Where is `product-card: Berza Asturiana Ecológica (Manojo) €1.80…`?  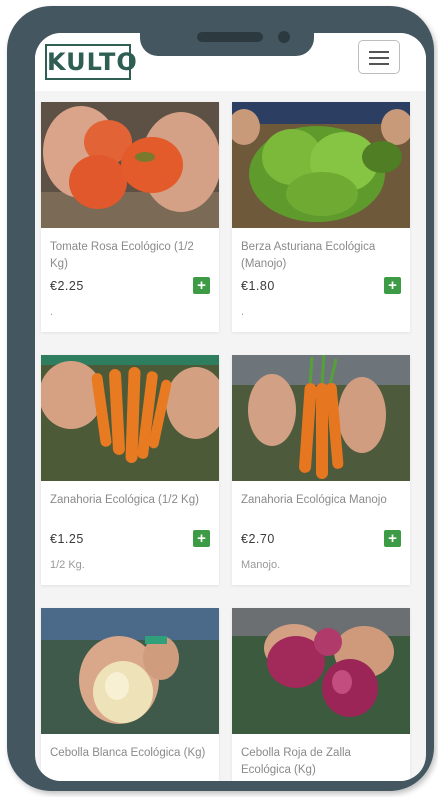 product-card: Berza Asturiana Ecológica (Manojo) €1.80… is located at coordinates (321, 217).